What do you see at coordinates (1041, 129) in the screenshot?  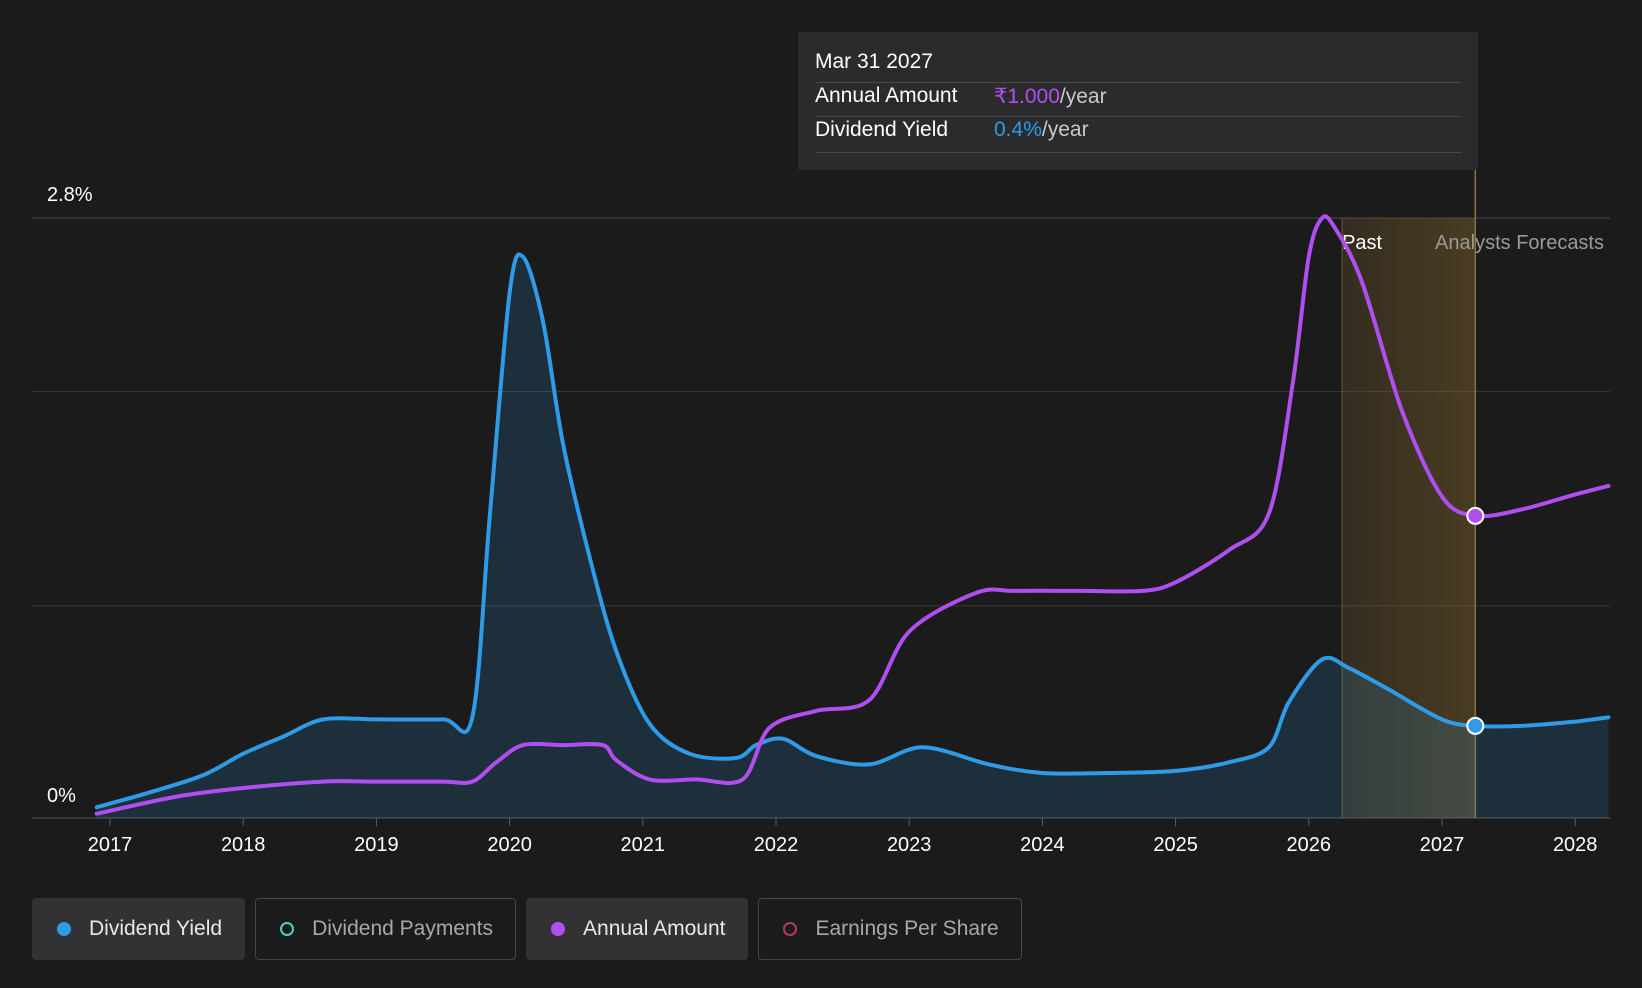 I see `tooltip-dividend-yield-value: 0.4%/year` at bounding box center [1041, 129].